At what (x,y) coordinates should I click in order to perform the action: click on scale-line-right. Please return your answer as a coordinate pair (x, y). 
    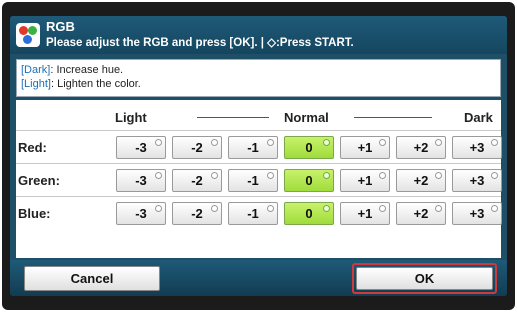
    Looking at the image, I should click on (393, 117).